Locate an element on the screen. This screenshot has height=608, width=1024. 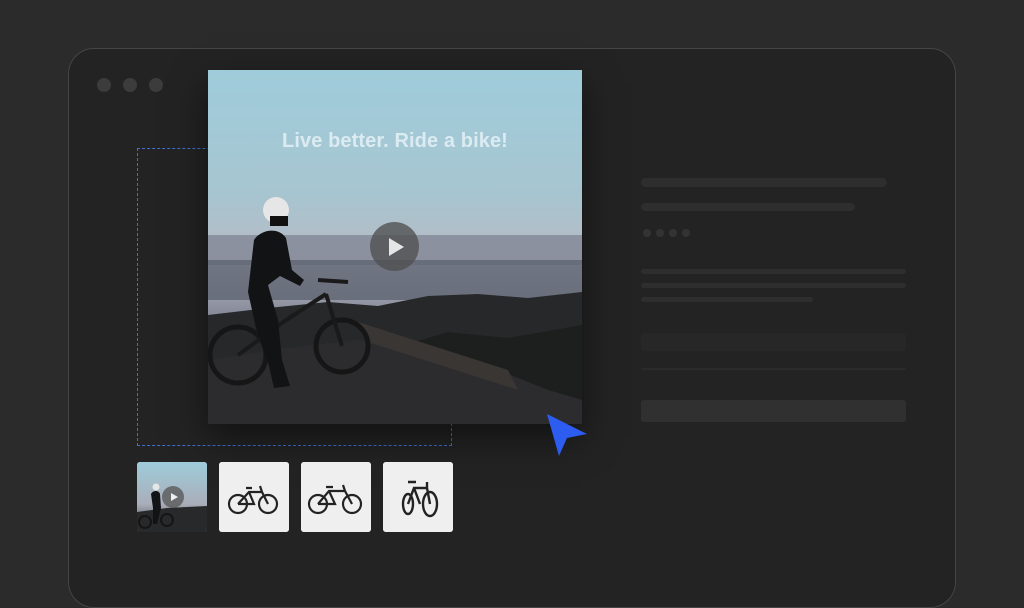
play-button is located at coordinates (394, 246).